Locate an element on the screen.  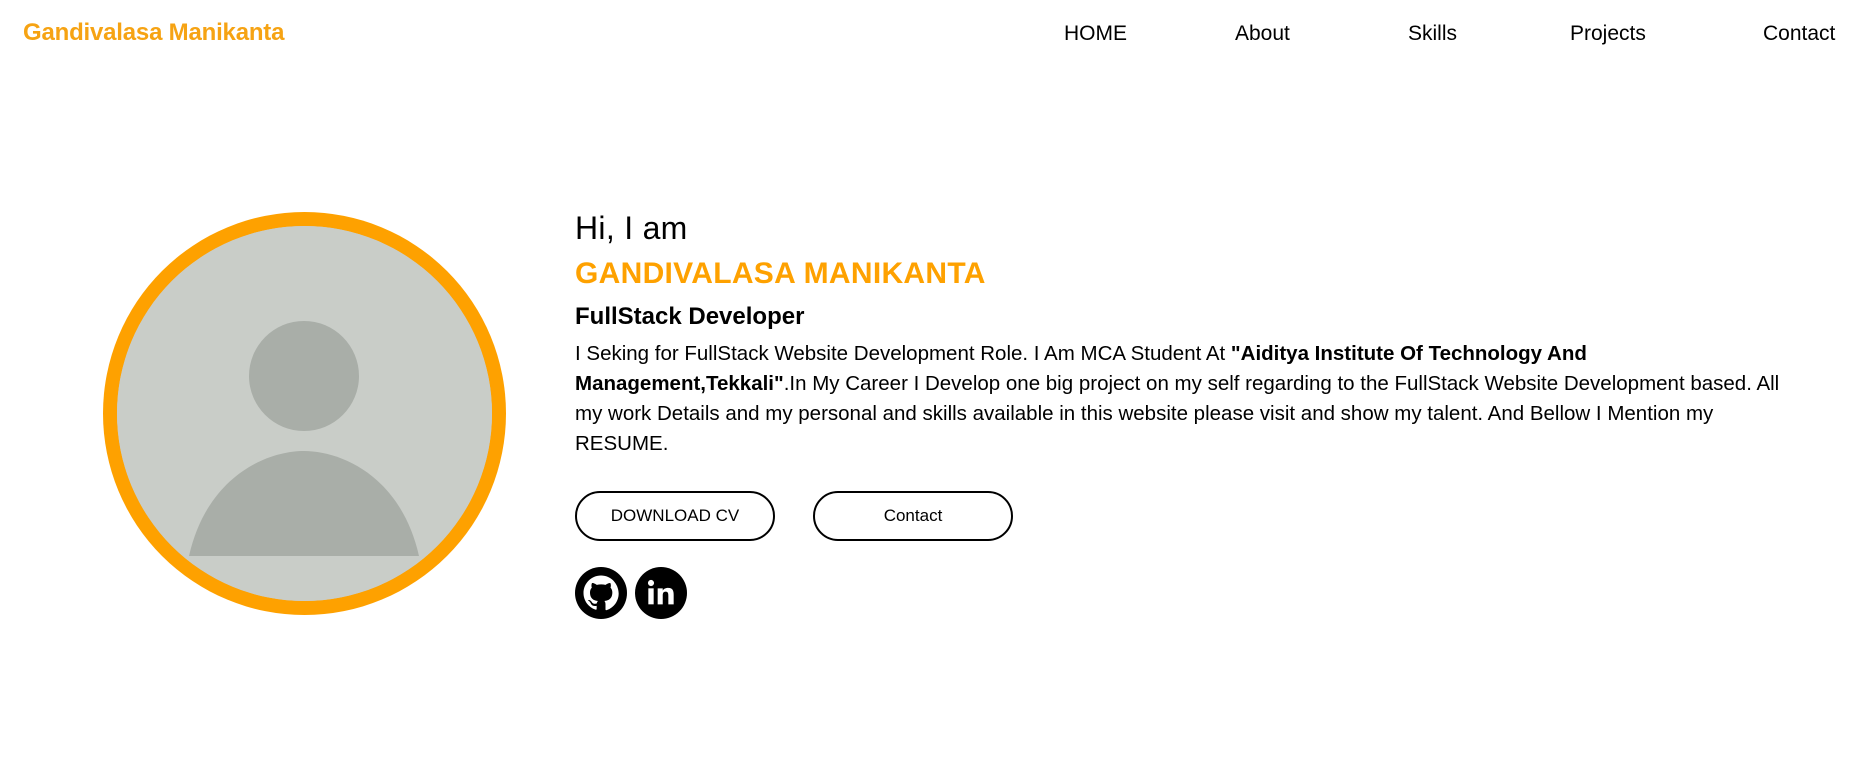
nav-projects: Projects is located at coordinates (1608, 34).